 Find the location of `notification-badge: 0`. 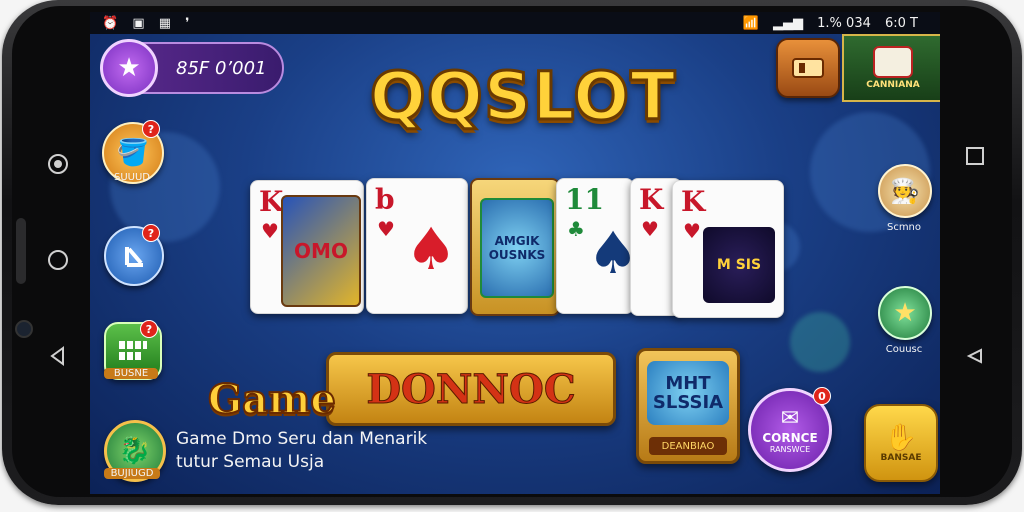

notification-badge: 0 is located at coordinates (822, 396).